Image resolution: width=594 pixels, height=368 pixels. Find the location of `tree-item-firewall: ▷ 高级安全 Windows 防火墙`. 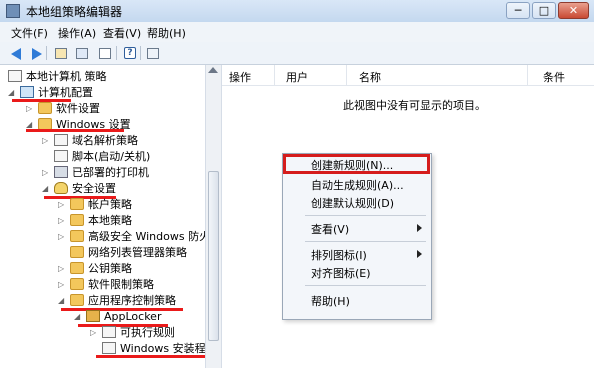

tree-item-firewall: ▷ 高级安全 Windows 防火墙 is located at coordinates (131, 236).